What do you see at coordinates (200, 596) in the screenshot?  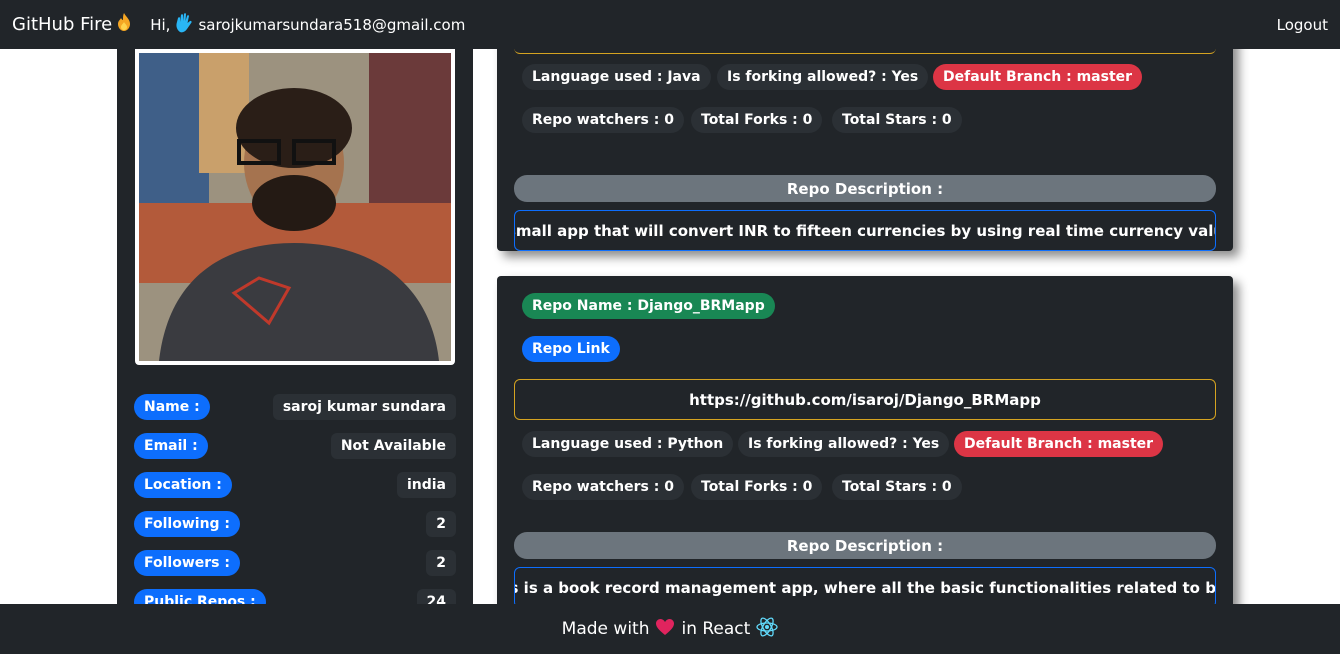 I see `public-repos-label: Public Repos :` at bounding box center [200, 596].